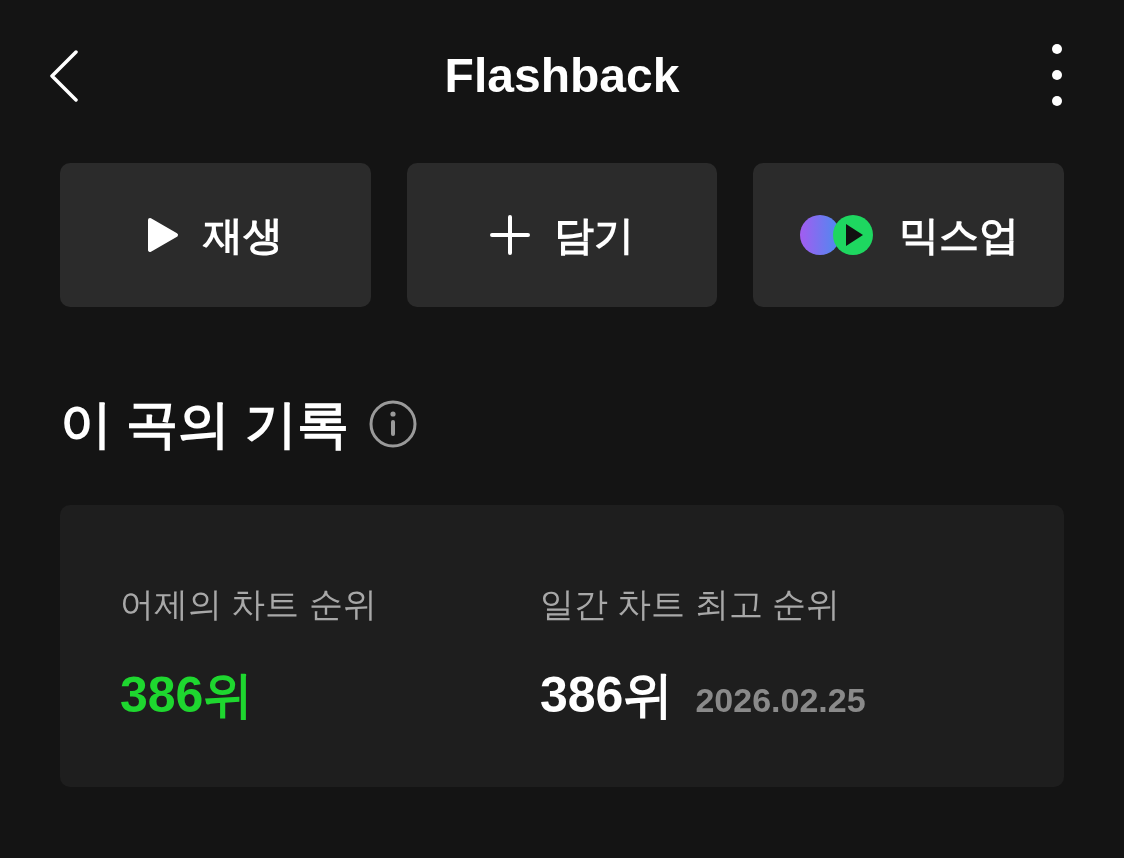 The width and height of the screenshot is (1124, 858). I want to click on action-button: 담기, so click(562, 235).